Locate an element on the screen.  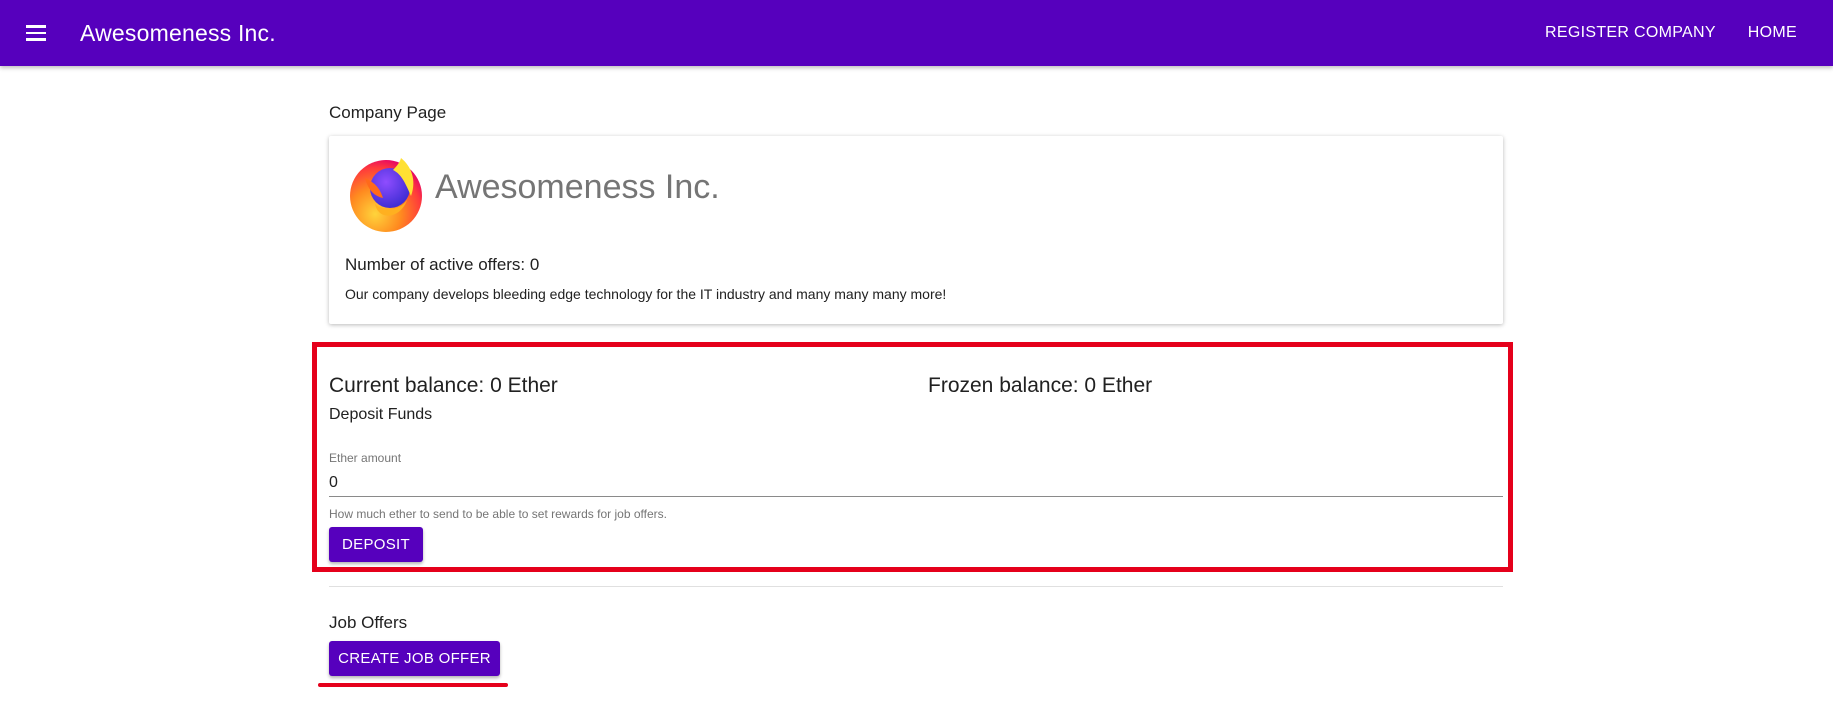
top-nav: REGISTER COMPANY HOME is located at coordinates (1671, 33).